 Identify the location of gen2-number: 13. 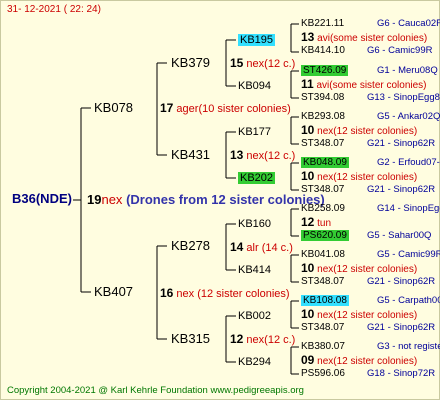
(237, 155).